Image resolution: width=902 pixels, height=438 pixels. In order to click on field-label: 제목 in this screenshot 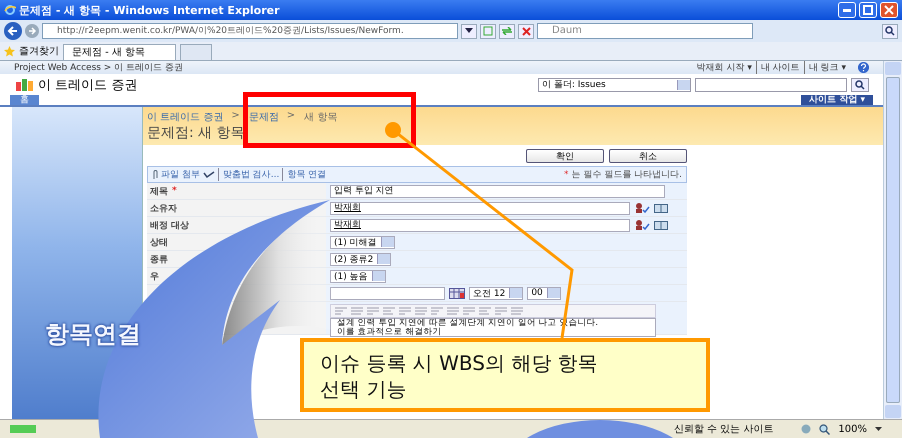, I will do `click(159, 192)`.